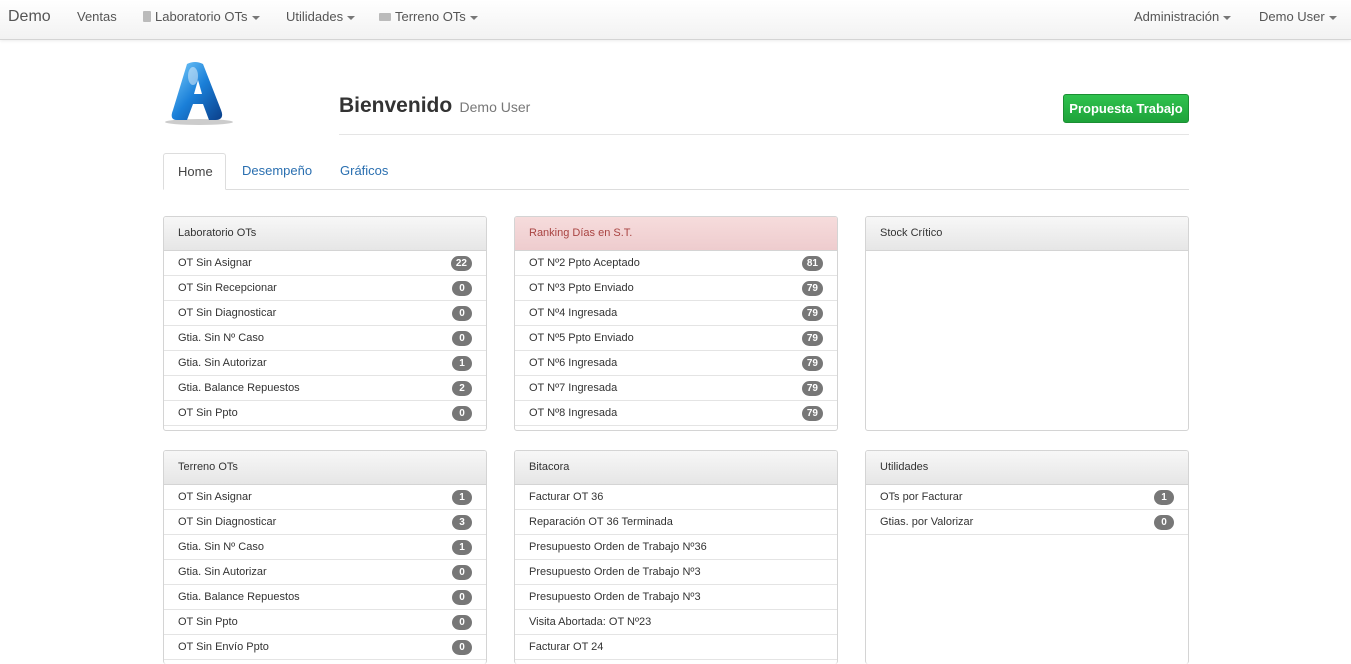  Describe the element at coordinates (921, 497) in the screenshot. I see `row-label: OTs por Facturar` at that location.